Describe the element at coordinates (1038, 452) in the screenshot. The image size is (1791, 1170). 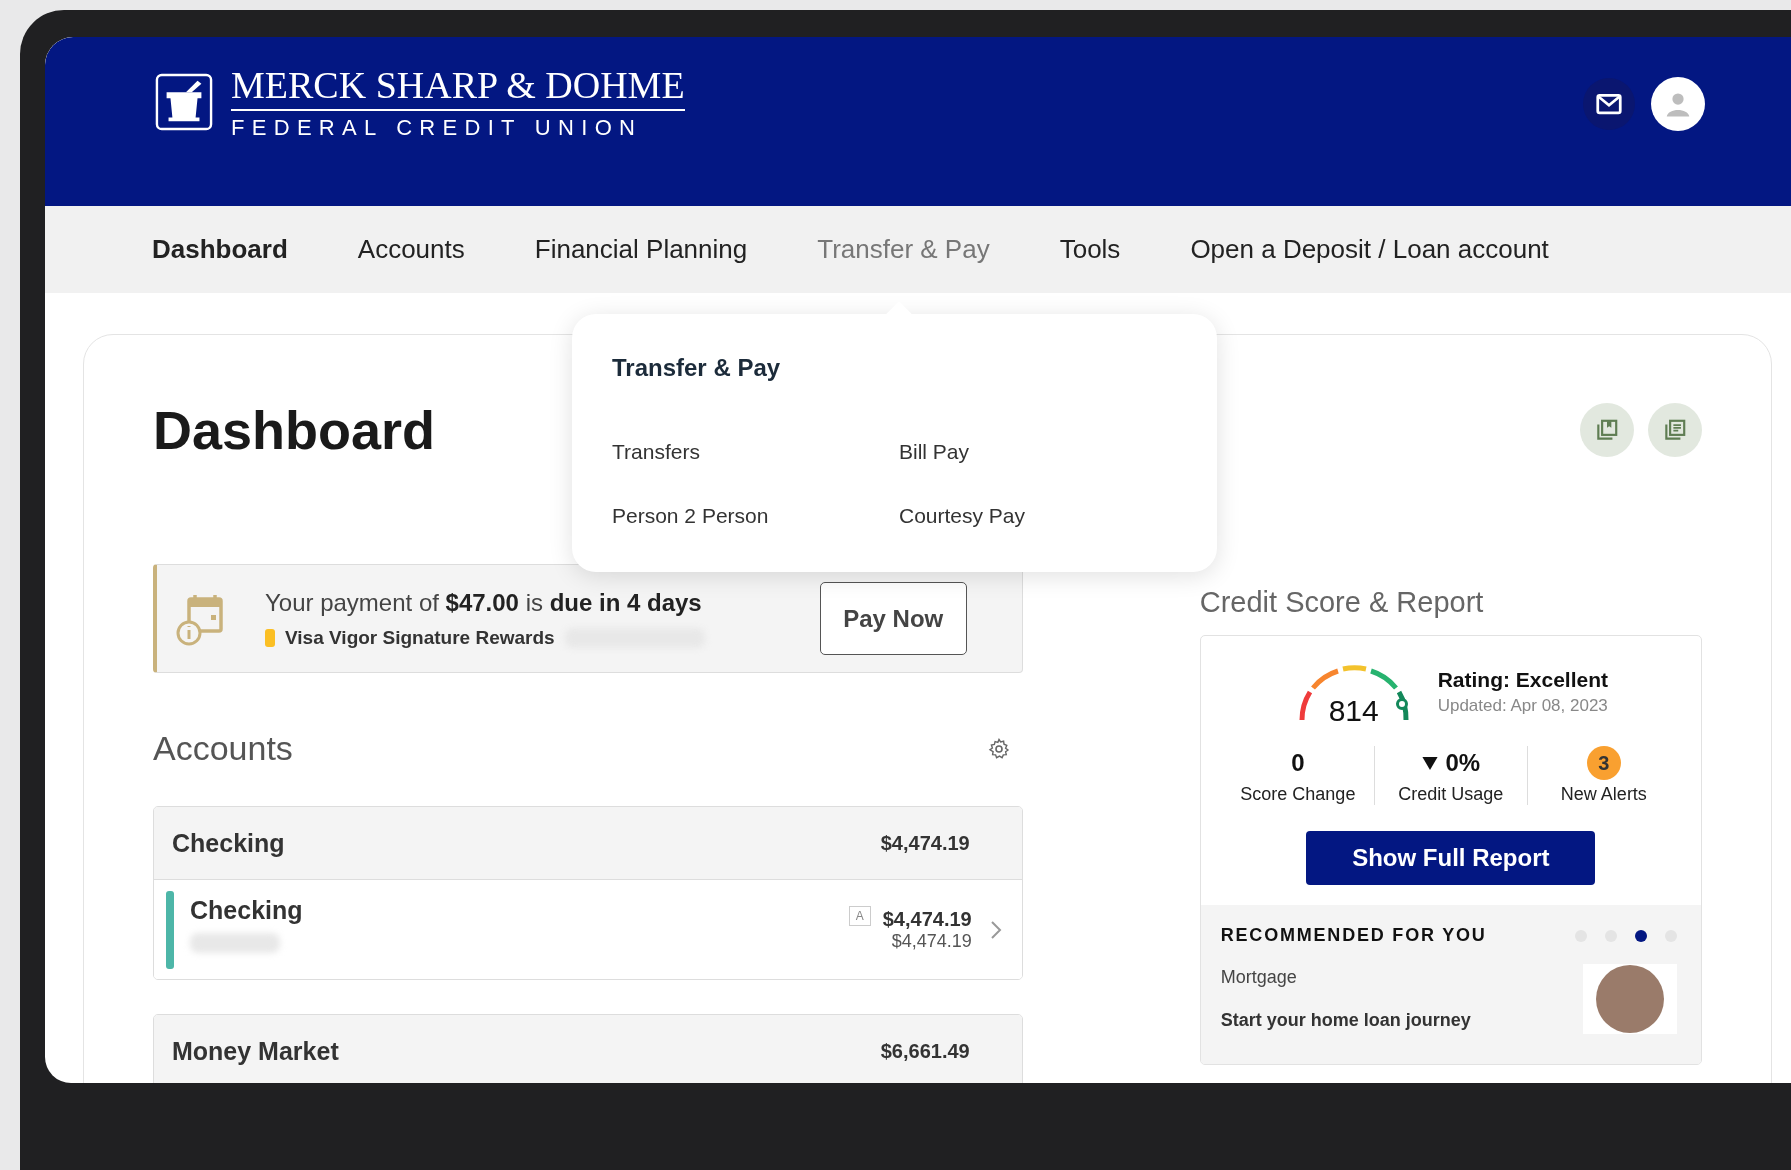
I see `menu-item: Bill Pay` at that location.